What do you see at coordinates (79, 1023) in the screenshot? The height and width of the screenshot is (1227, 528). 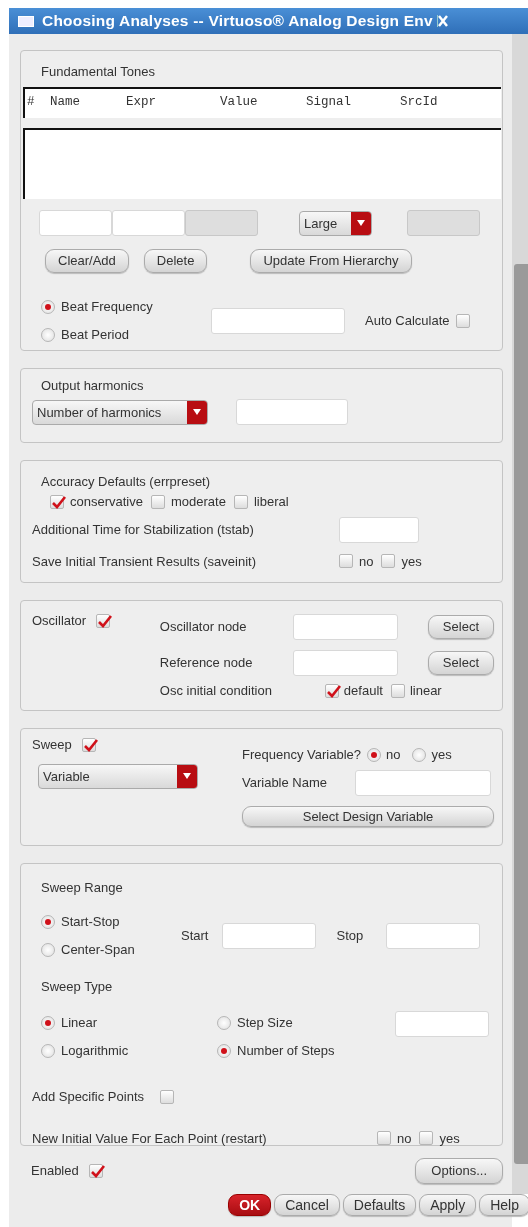 I see `label: Linear` at bounding box center [79, 1023].